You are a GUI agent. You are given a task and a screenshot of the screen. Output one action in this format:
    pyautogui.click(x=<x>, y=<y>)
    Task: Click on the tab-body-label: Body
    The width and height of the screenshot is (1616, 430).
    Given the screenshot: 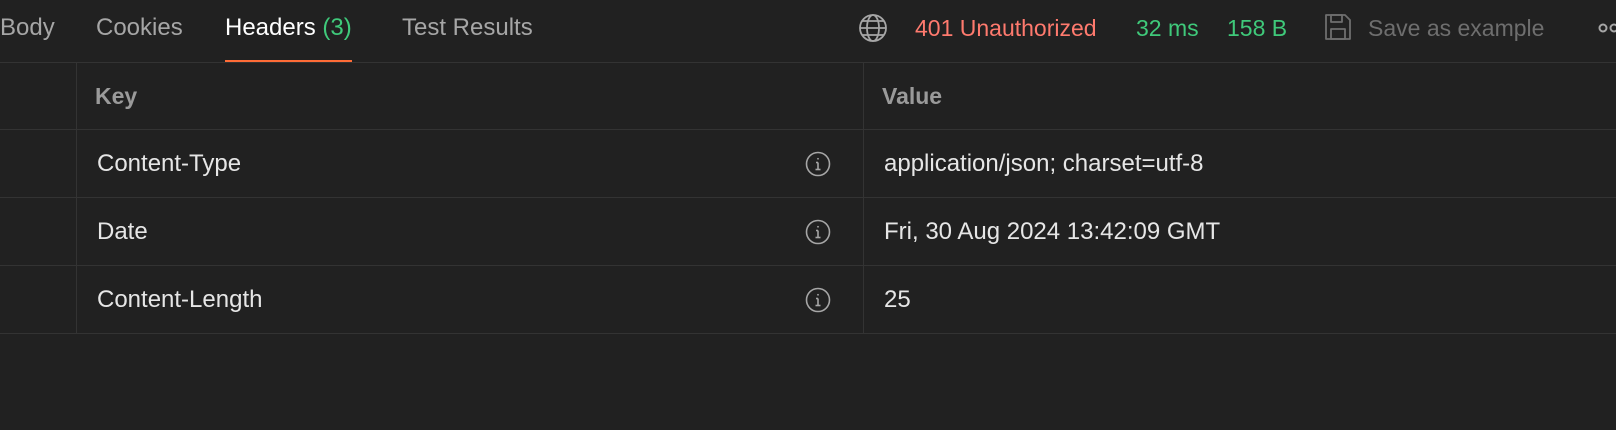 What is the action you would take?
    pyautogui.click(x=27, y=27)
    